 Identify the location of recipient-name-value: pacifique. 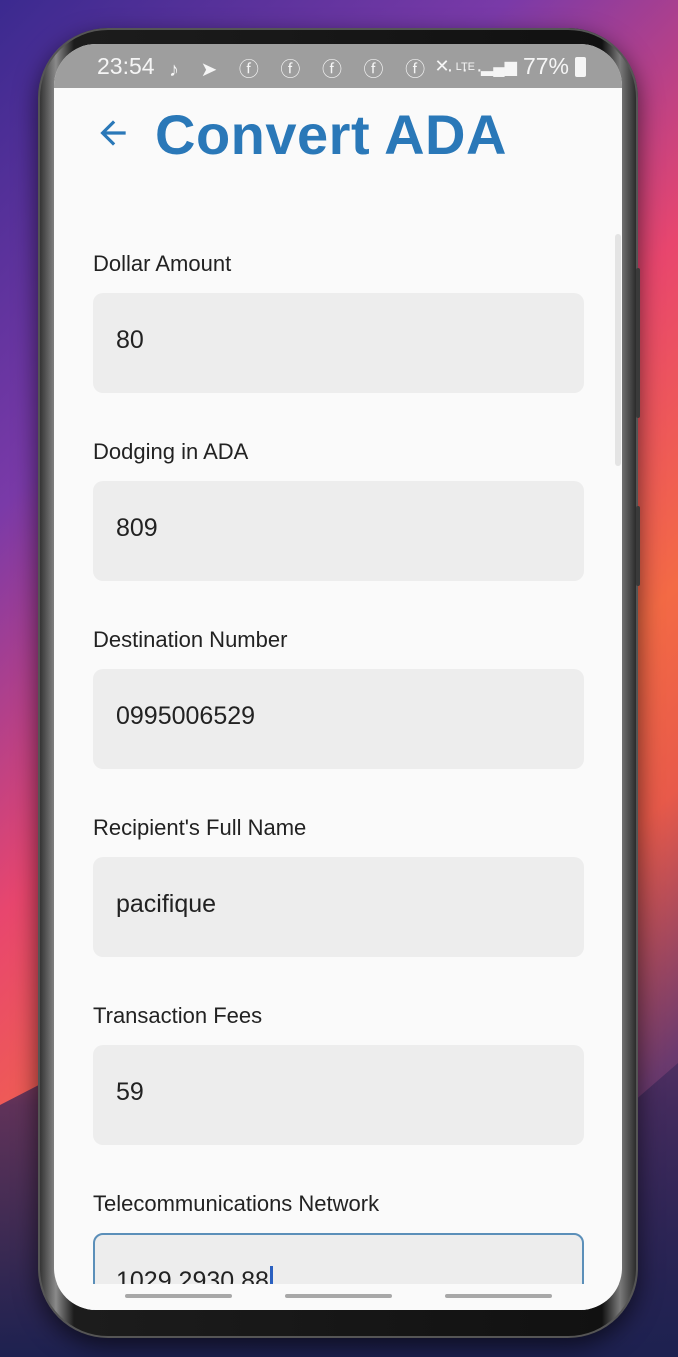
(166, 904).